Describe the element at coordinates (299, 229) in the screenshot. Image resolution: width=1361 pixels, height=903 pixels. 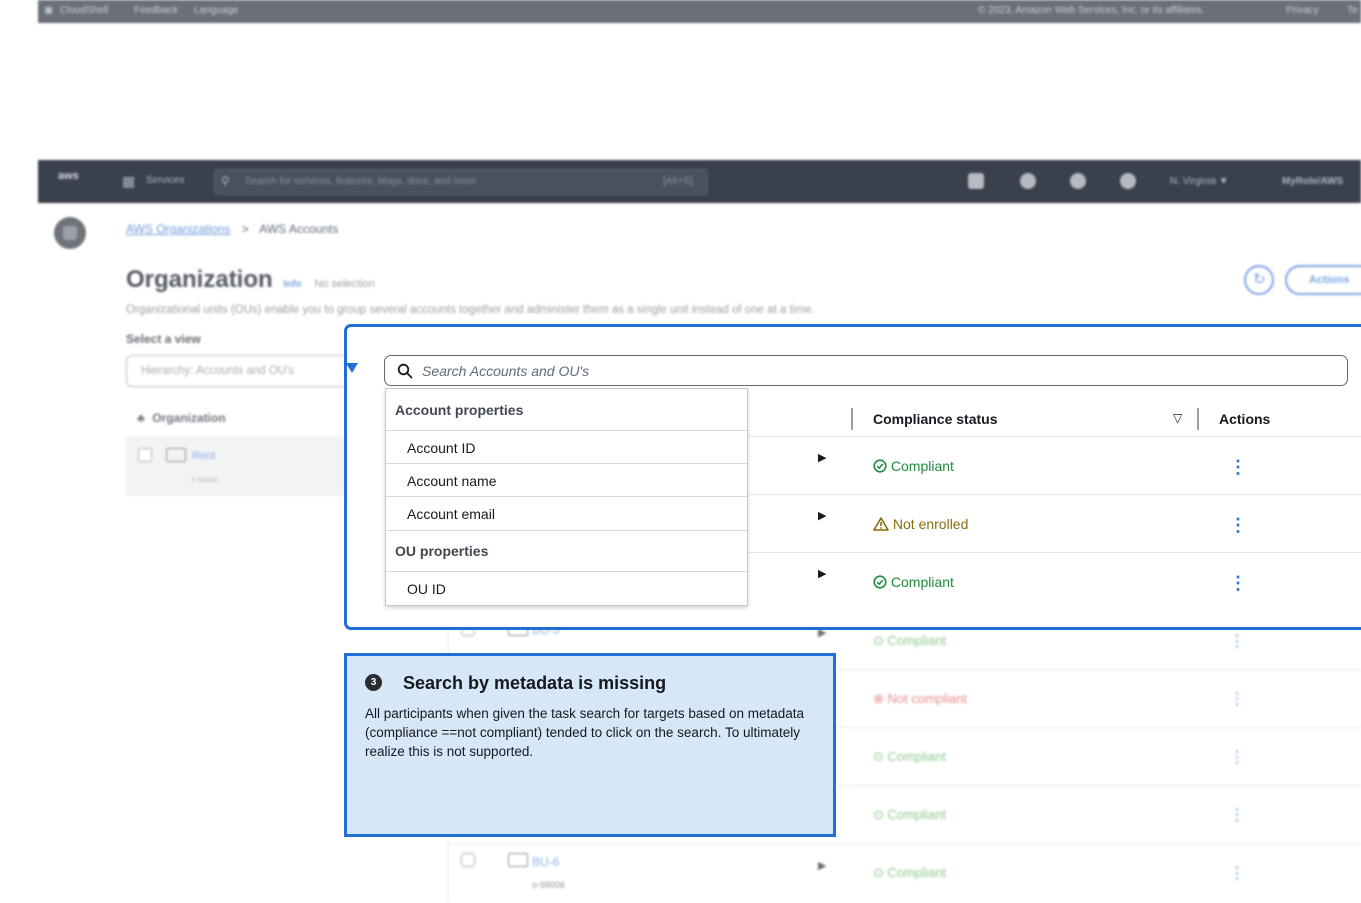
I see `breadcrumb-current: AWS Accounts` at that location.